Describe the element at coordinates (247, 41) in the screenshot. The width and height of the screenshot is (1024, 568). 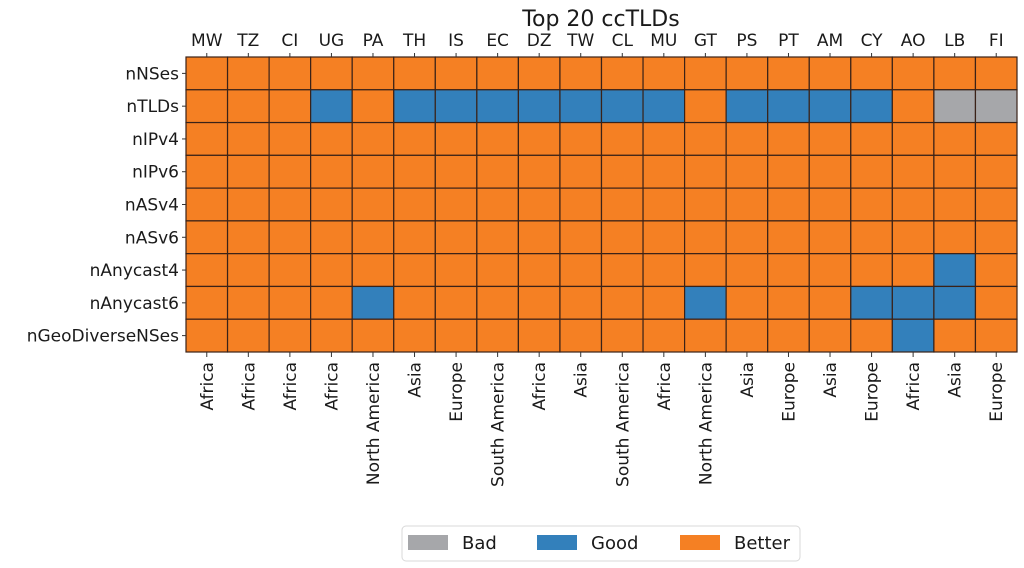
I see `top-tick-label: TZ` at that location.